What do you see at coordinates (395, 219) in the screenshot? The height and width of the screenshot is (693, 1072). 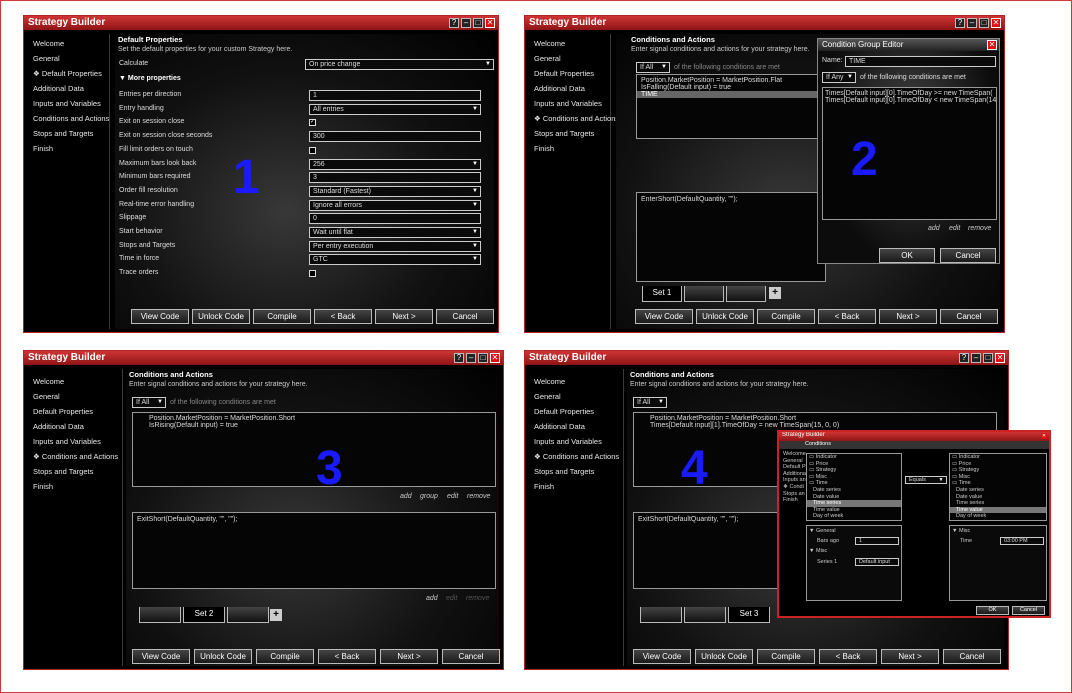 I see `property-input: 0` at bounding box center [395, 219].